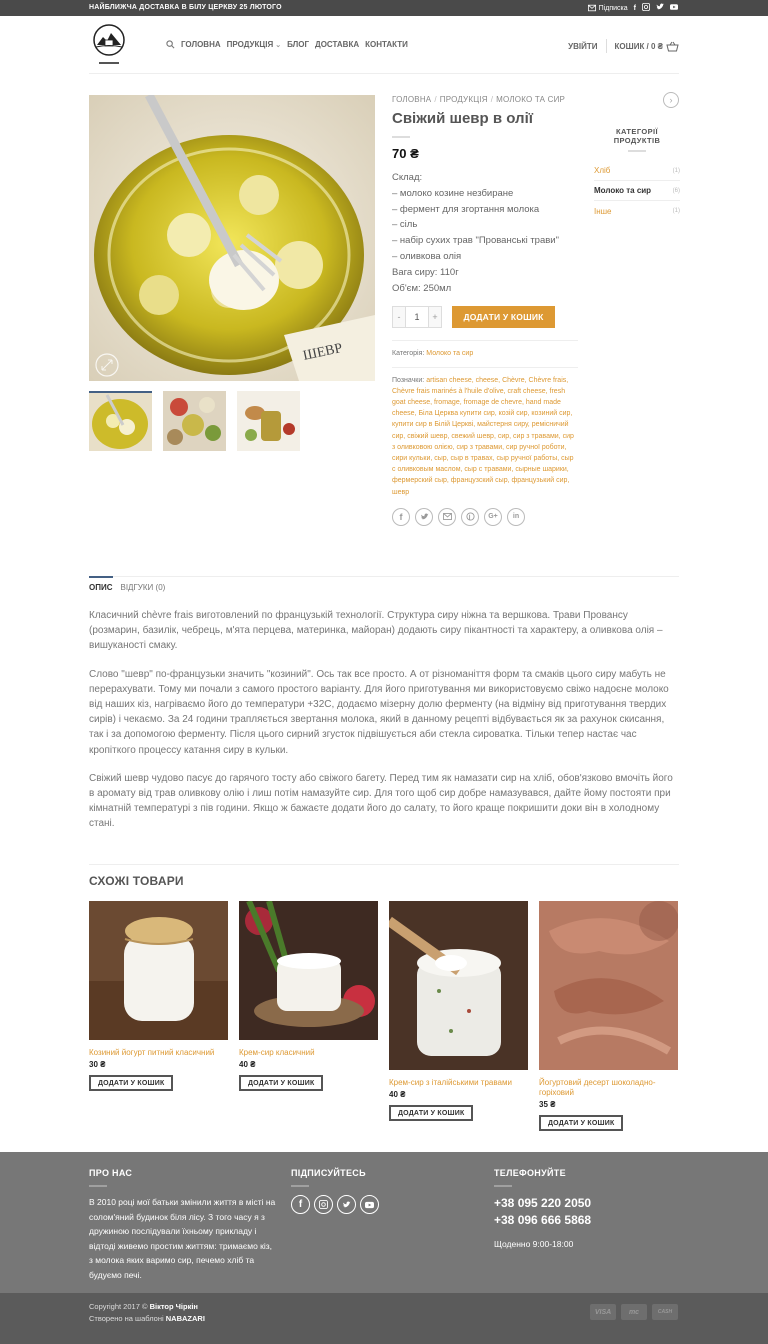 The width and height of the screenshot is (768, 1344). I want to click on site-logo, so click(109, 45).